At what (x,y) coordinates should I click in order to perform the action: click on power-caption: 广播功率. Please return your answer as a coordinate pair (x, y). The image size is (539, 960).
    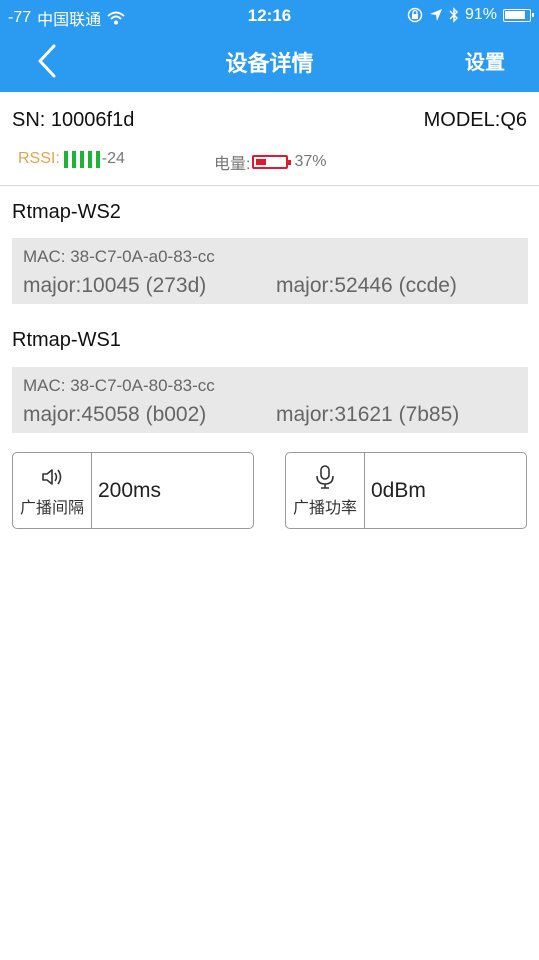
    Looking at the image, I should click on (324, 508).